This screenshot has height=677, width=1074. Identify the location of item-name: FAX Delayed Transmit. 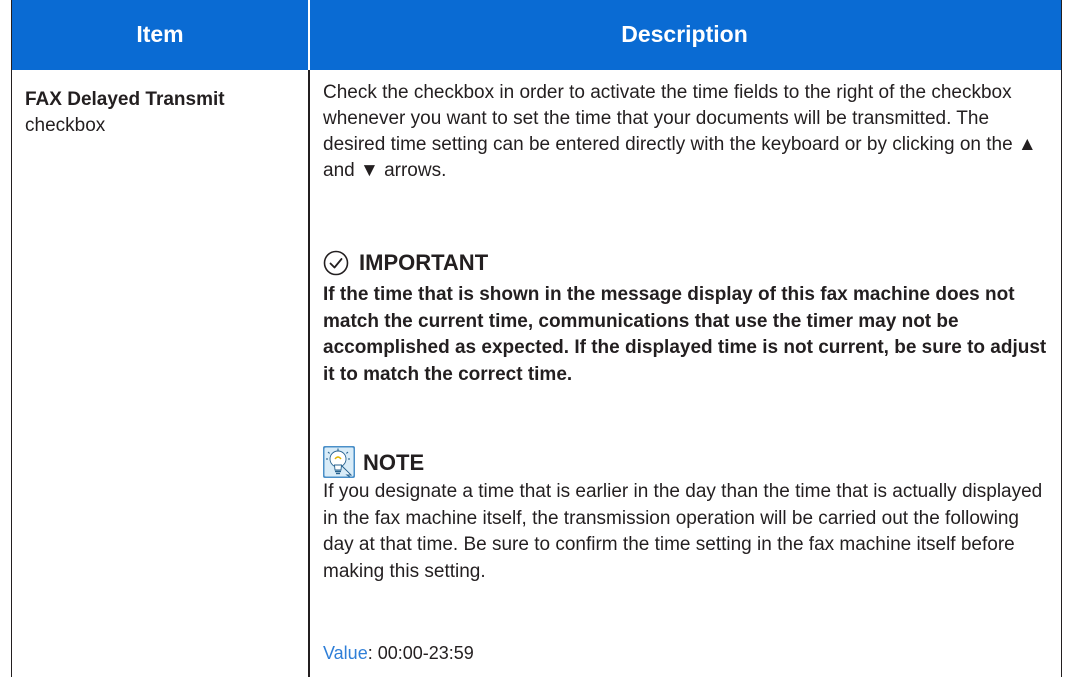
(125, 99).